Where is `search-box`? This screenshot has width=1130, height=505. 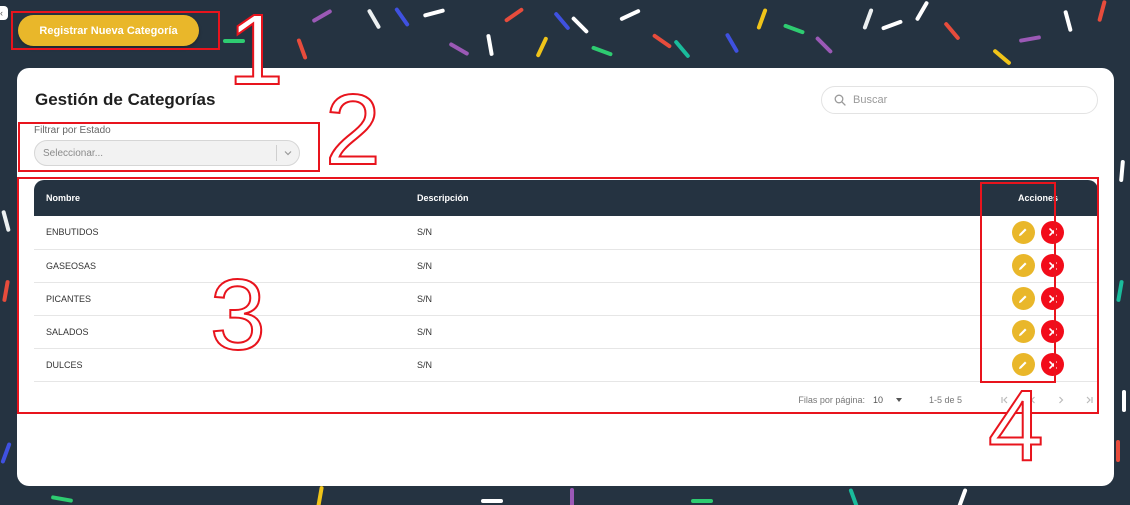
search-box is located at coordinates (959, 100).